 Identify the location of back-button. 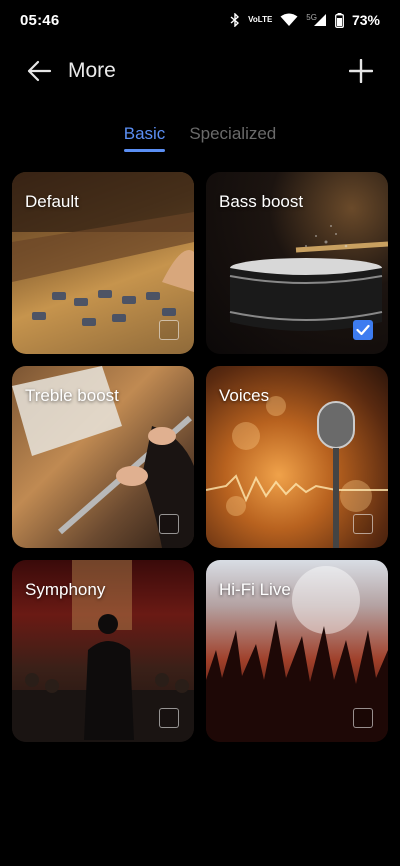
(39, 71).